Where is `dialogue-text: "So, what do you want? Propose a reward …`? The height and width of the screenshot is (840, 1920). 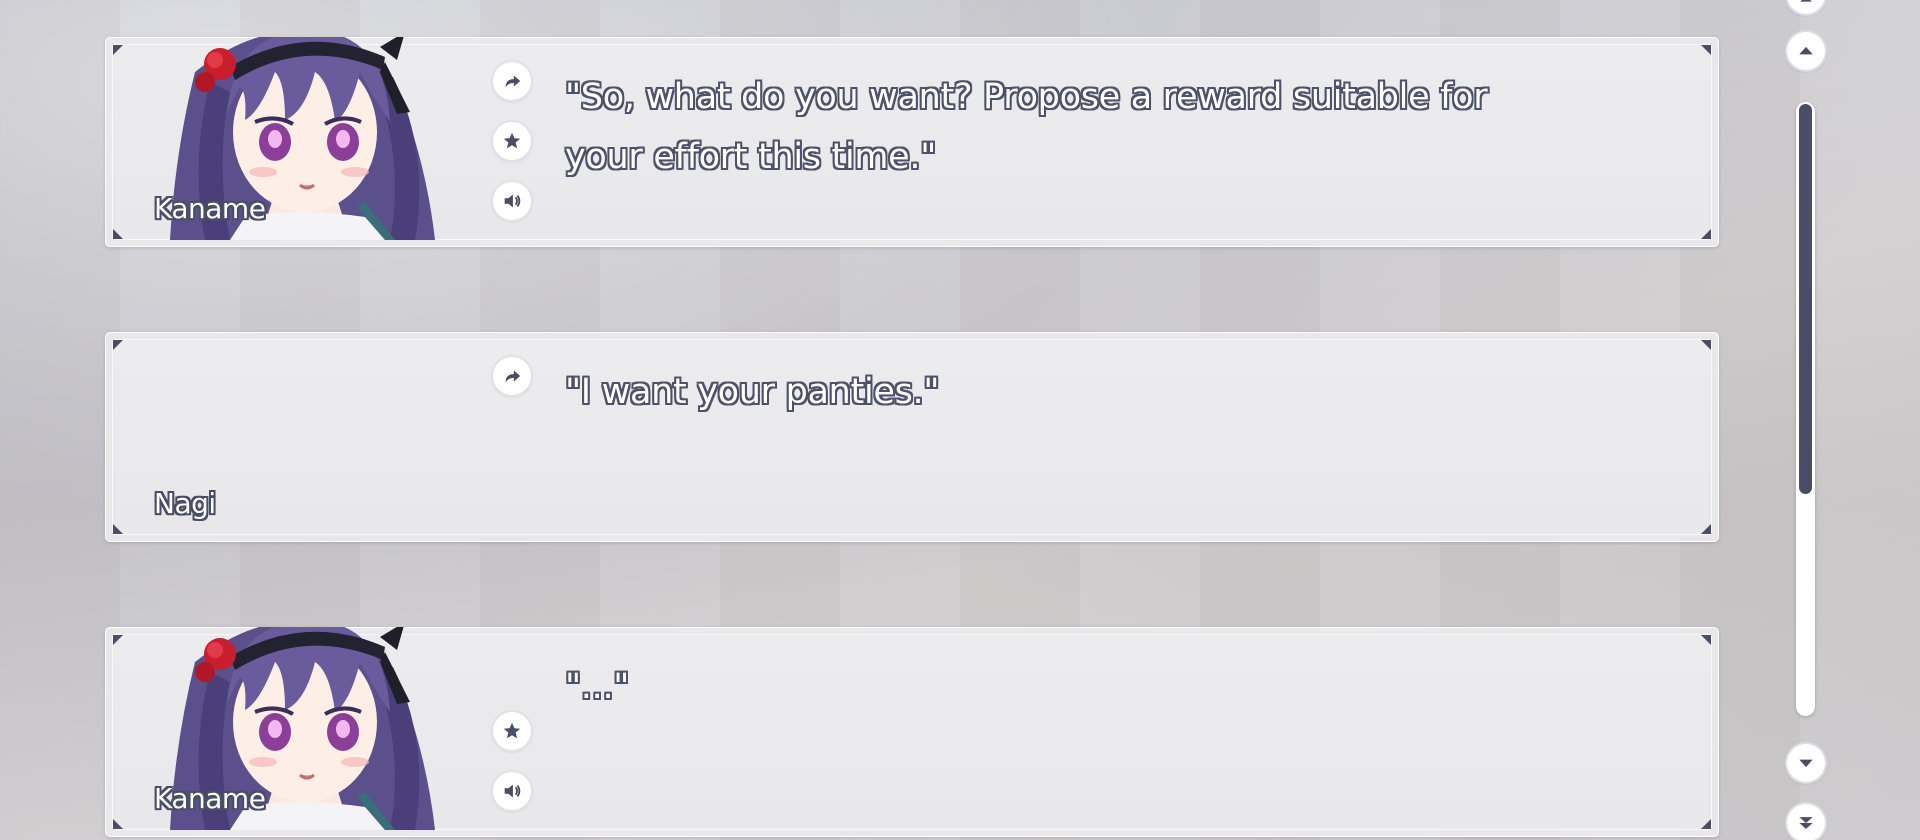
dialogue-text: "So, what do you want? Propose a reward … is located at coordinates (1026, 127).